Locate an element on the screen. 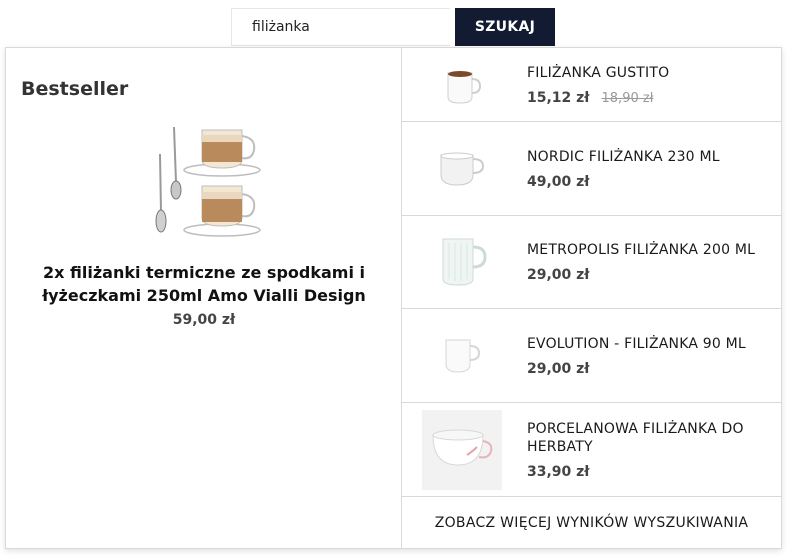 The width and height of the screenshot is (788, 557). spoon-icon is located at coordinates (168, 179).